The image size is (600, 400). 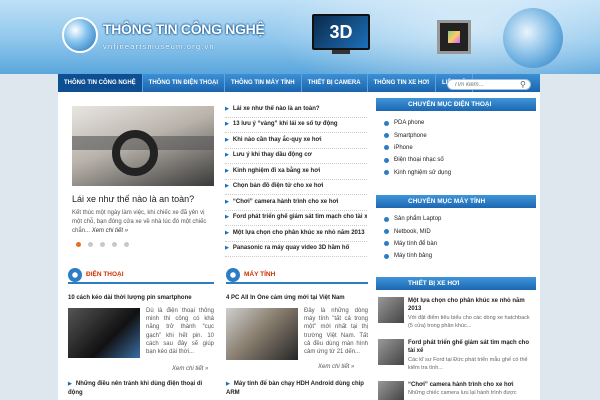 I want to click on sidebar-item-label: Sản phẩm Laptop, so click(x=418, y=219).